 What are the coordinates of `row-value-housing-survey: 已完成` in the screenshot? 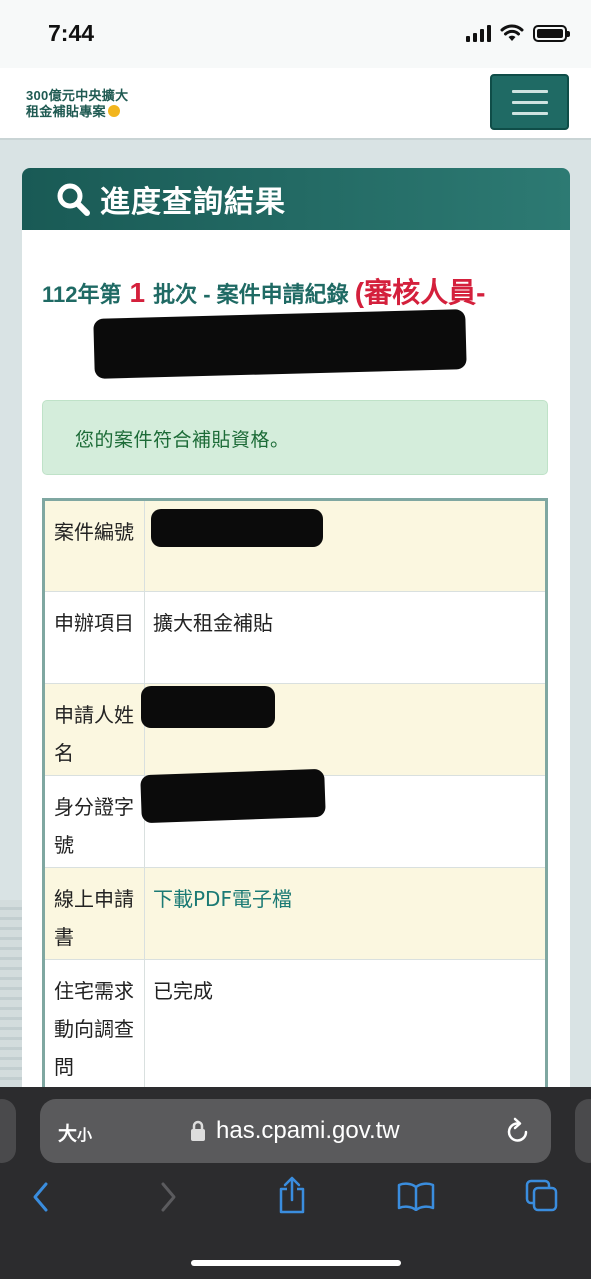 It's located at (345, 1024).